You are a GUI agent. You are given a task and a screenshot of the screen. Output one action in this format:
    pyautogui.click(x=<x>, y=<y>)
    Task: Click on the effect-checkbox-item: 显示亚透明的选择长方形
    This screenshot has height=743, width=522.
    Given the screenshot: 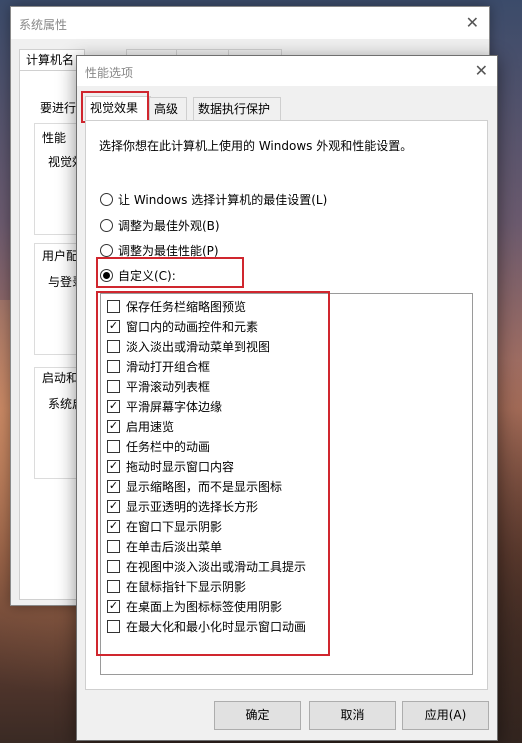 What is the action you would take?
    pyautogui.click(x=182, y=506)
    